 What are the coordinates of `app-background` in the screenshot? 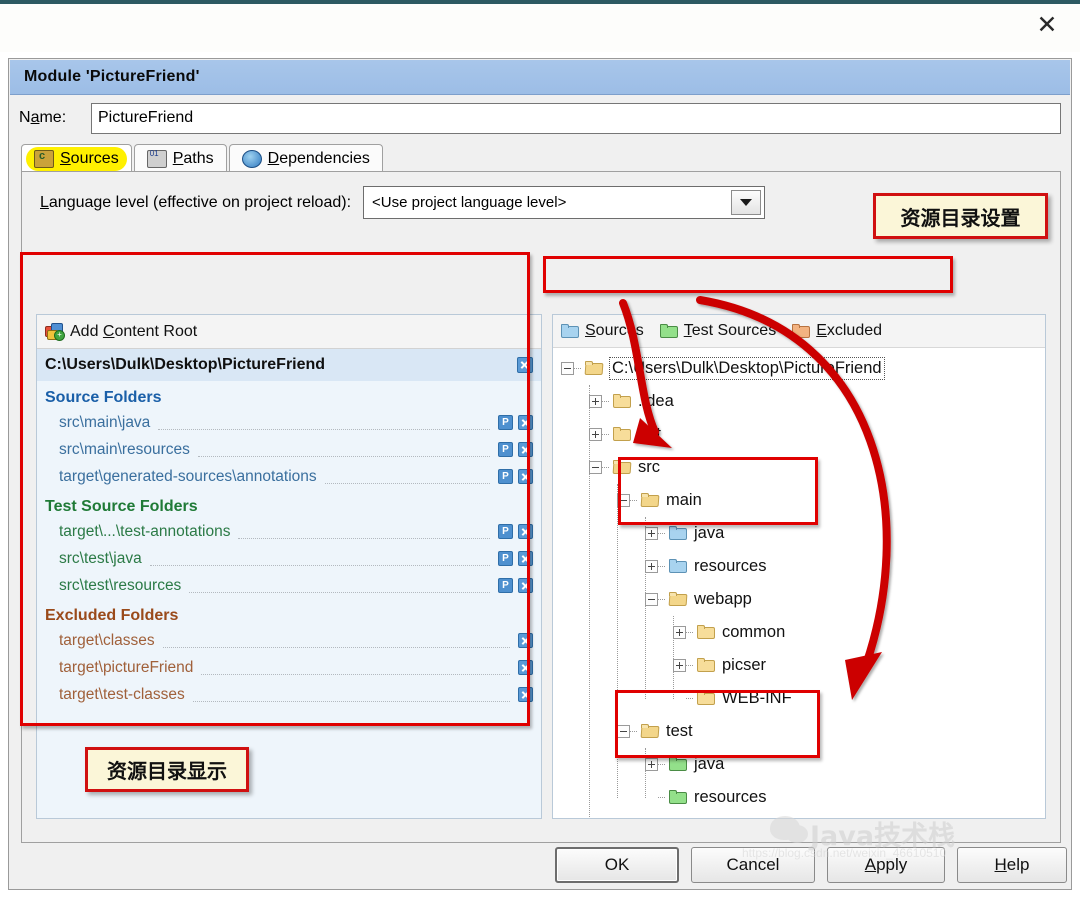 It's located at (540, 28).